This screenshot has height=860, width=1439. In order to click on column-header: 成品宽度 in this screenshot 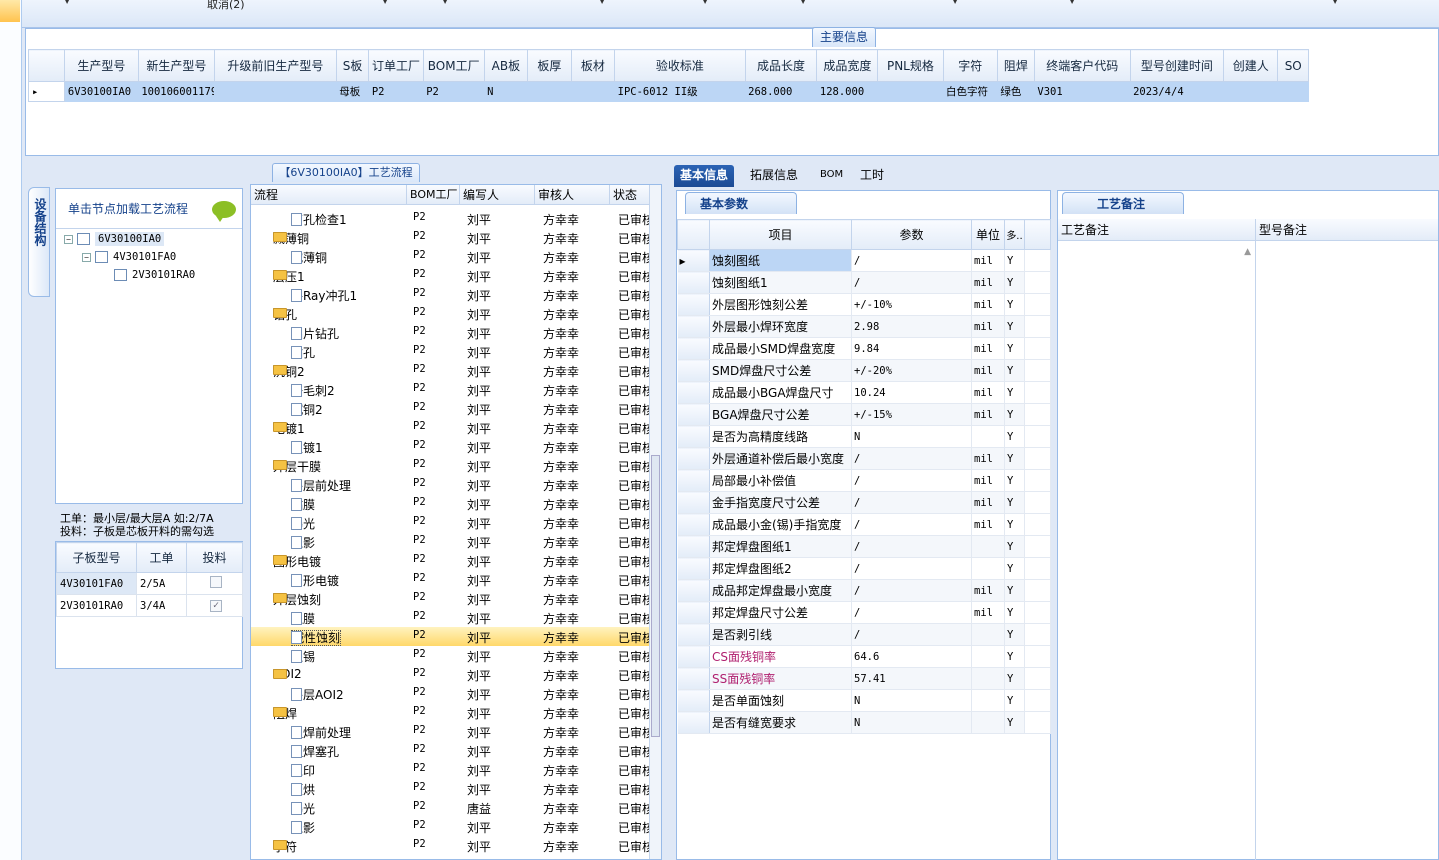, I will do `click(847, 65)`.